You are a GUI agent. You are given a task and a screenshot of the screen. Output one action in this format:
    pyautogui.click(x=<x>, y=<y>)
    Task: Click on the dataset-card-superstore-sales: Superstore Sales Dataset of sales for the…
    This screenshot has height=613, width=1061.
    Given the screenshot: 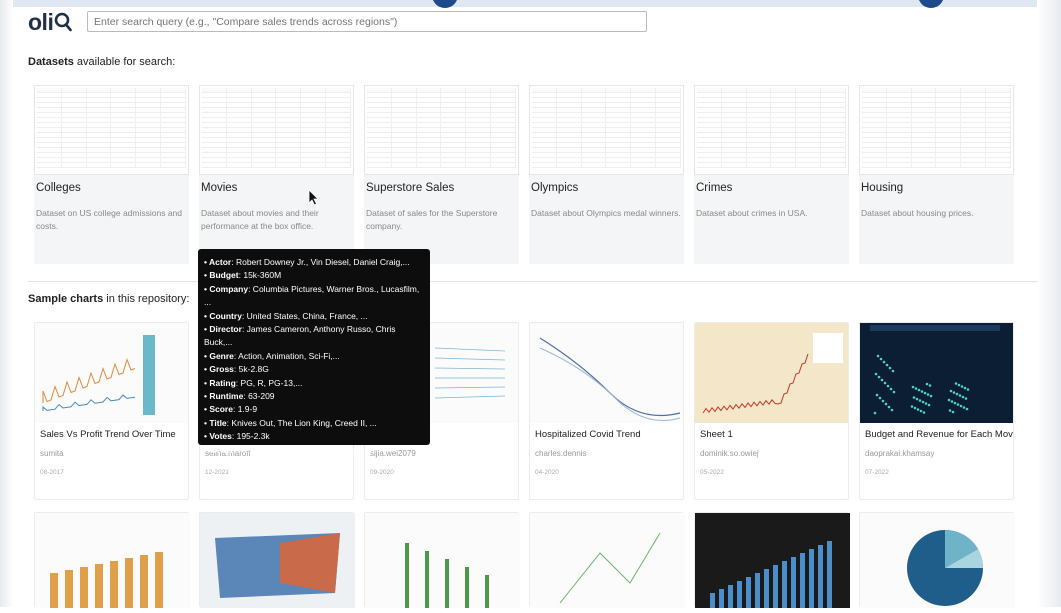 What is the action you would take?
    pyautogui.click(x=441, y=174)
    